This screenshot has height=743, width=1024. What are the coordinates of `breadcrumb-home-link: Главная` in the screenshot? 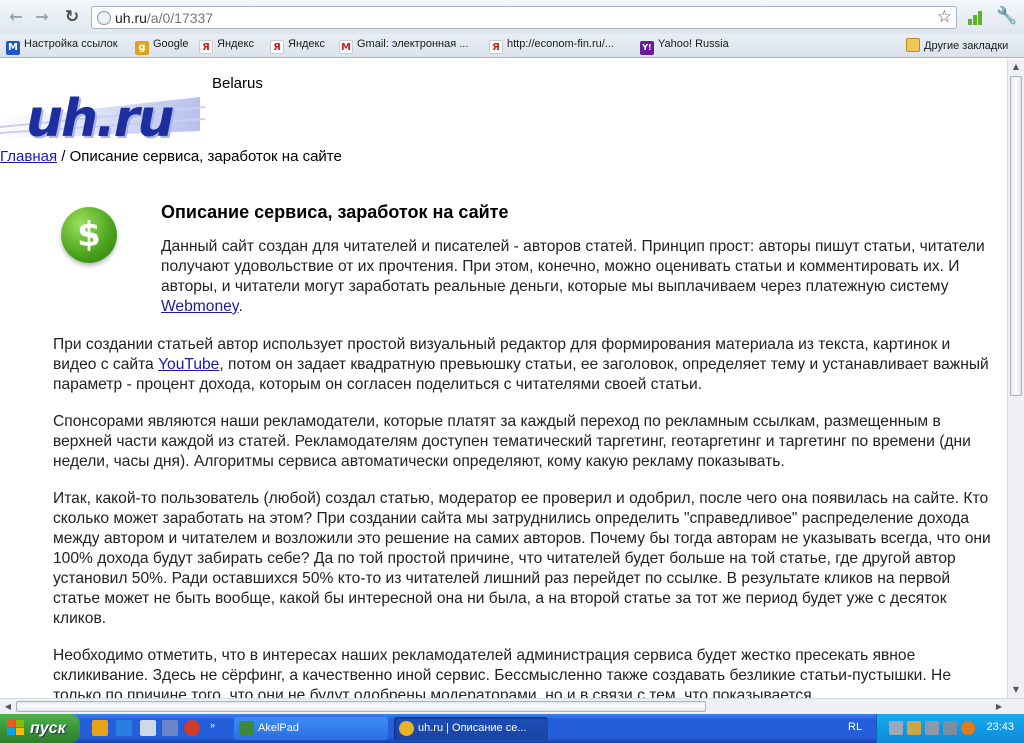 It's located at (28, 156).